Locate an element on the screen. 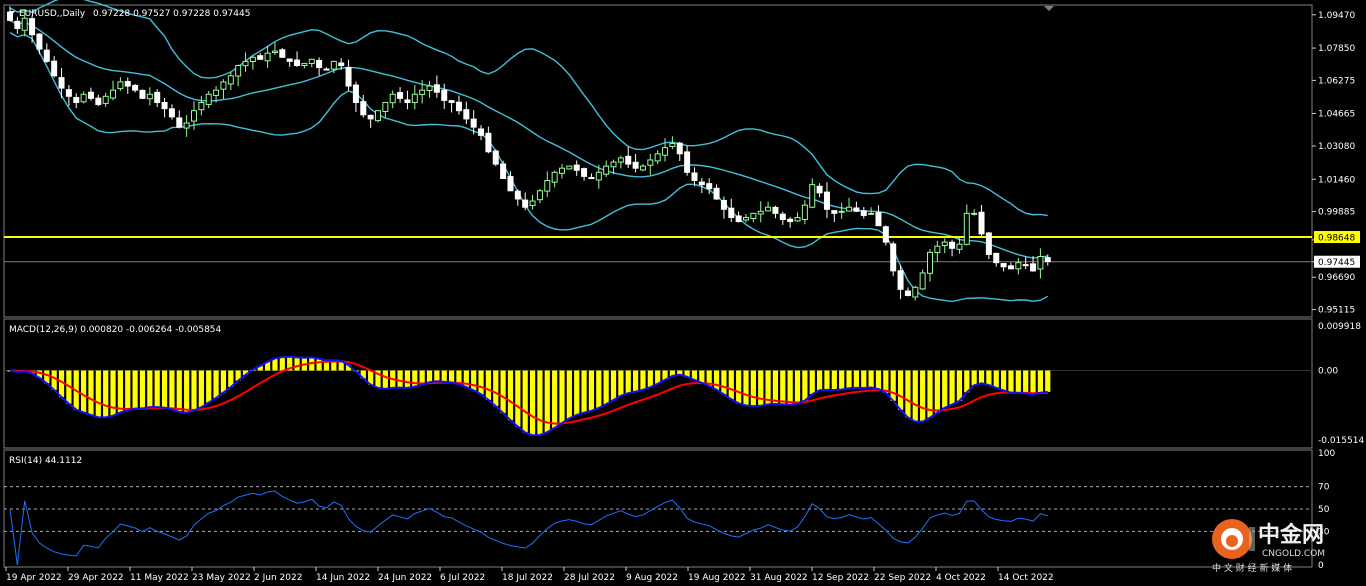  date-tick-label: 11 May 2022 is located at coordinates (159, 578).